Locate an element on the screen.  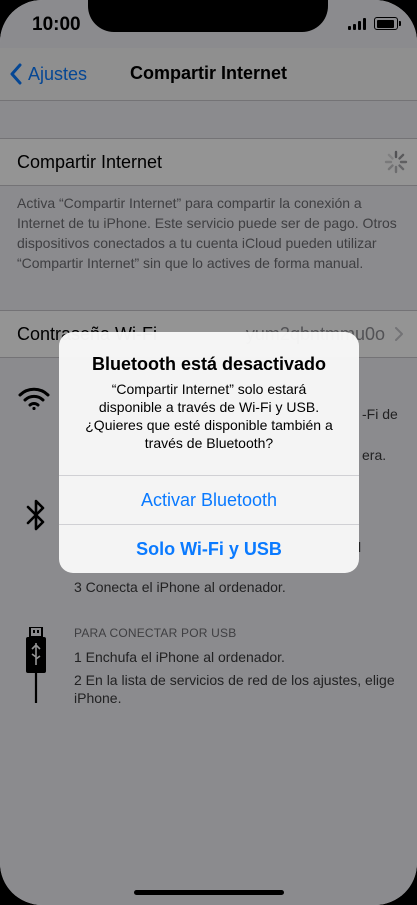
wifi-usb-only-button: Solo Wi-Fi y USB is located at coordinates (209, 548).